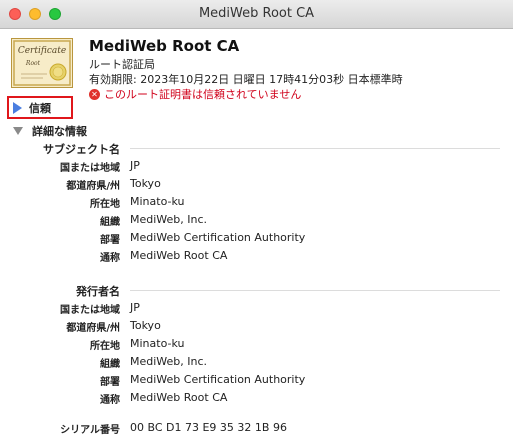 This screenshot has width=513, height=436. I want to click on error-x-icon: ✕, so click(94, 94).